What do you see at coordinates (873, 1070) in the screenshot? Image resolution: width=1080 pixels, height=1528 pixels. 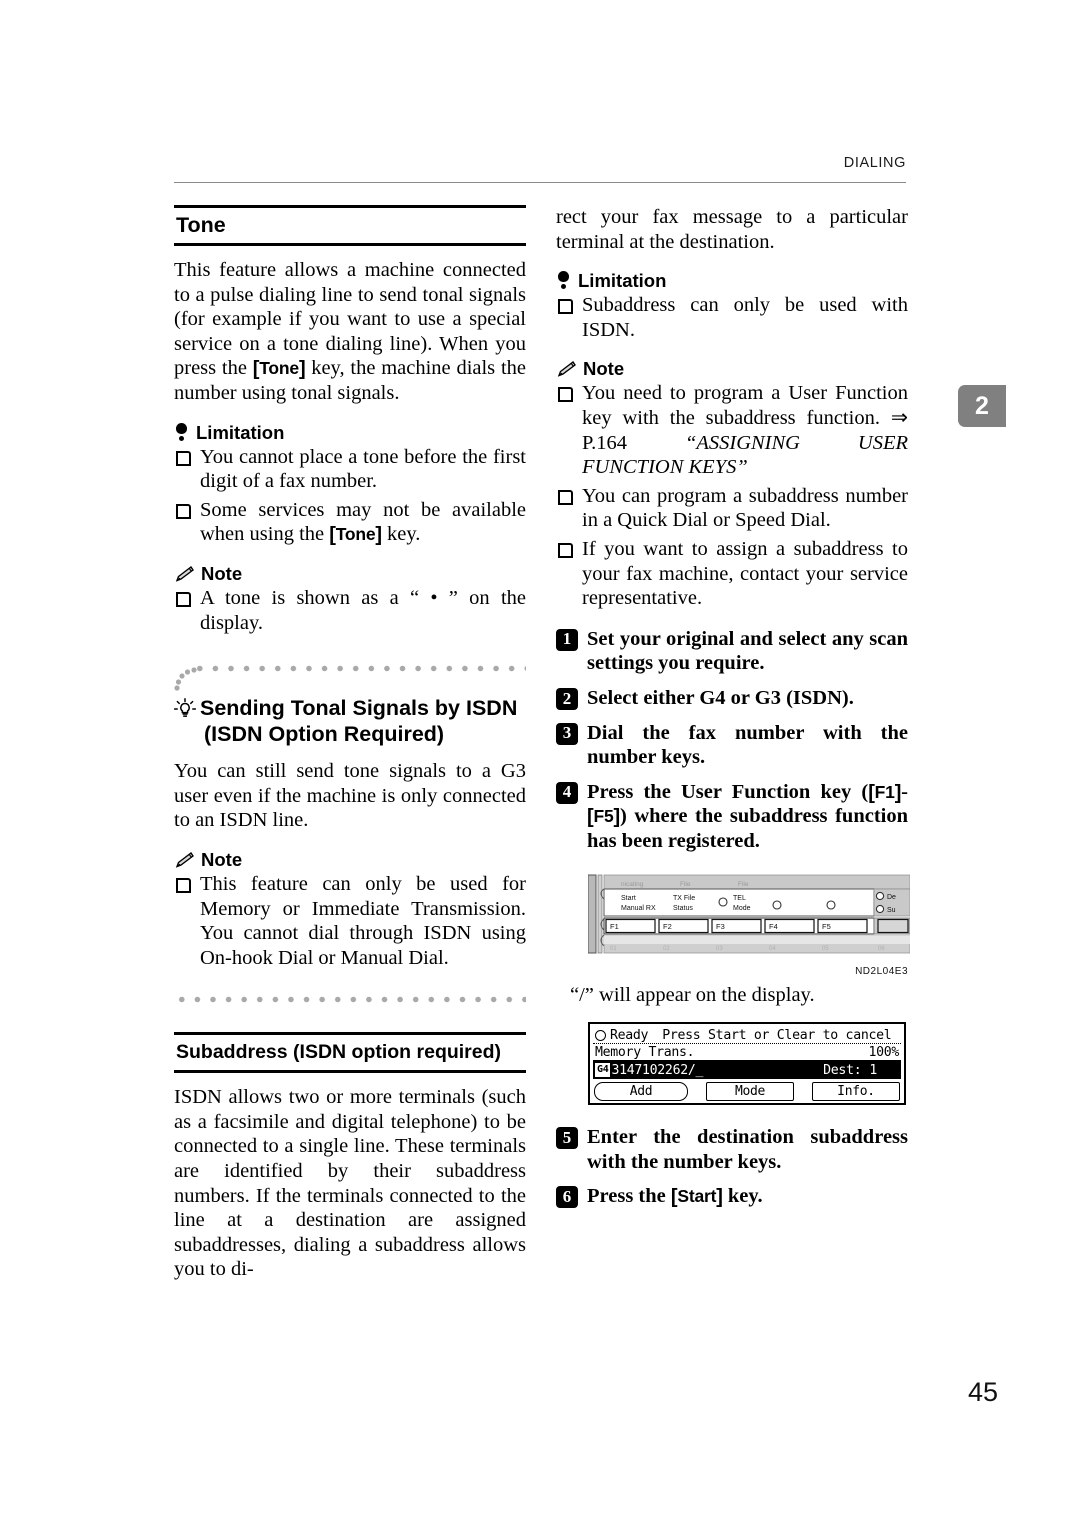 I see `lcd-dest-value: 1` at bounding box center [873, 1070].